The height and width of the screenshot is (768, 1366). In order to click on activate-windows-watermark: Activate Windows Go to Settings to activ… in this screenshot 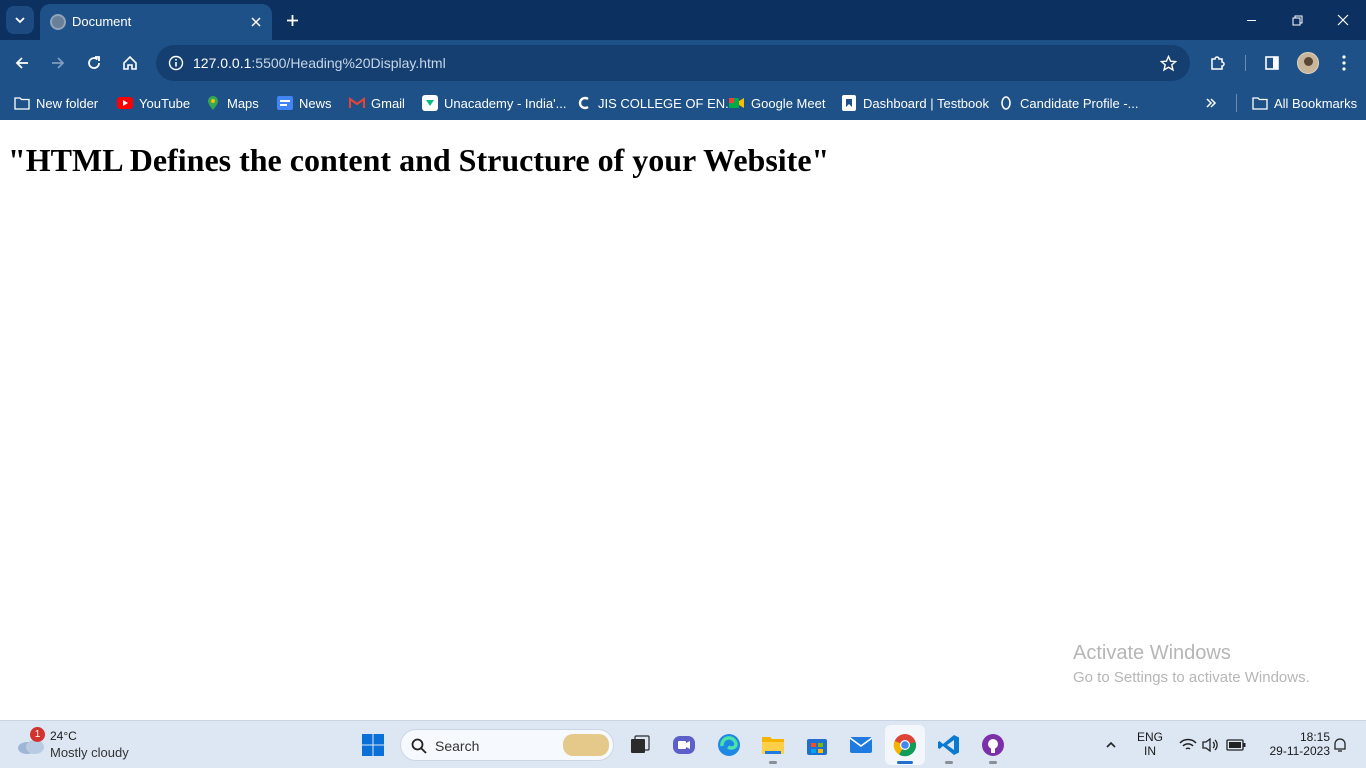, I will do `click(1191, 664)`.